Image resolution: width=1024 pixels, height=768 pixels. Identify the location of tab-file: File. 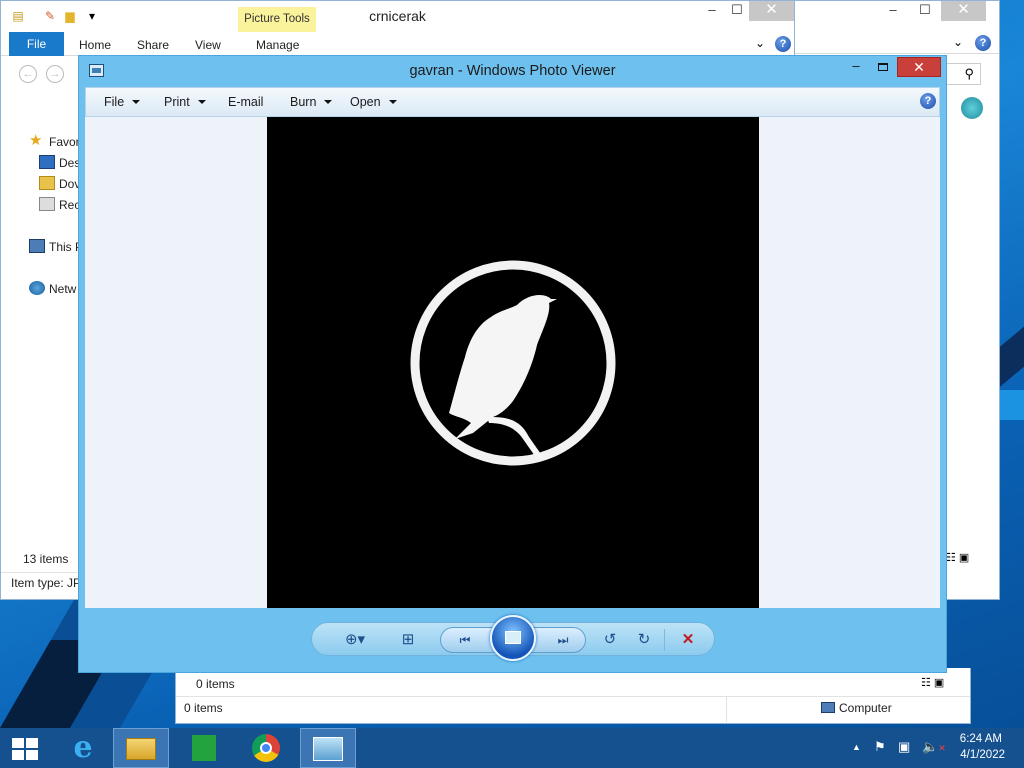
(36, 44).